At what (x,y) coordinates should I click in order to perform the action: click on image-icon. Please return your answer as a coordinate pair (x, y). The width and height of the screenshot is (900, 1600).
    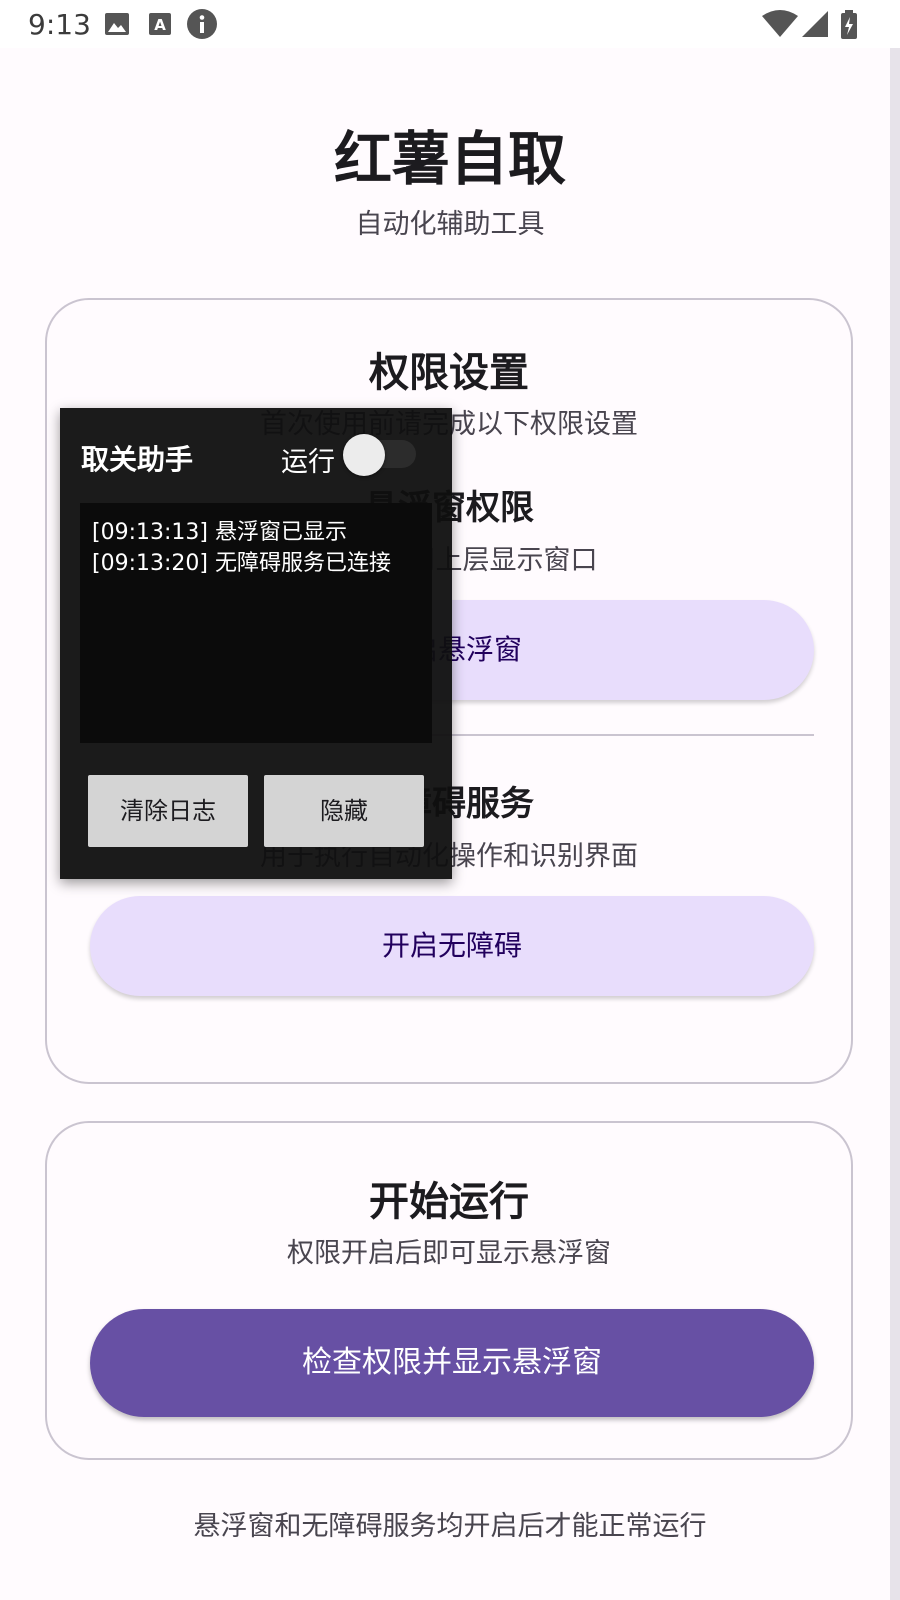
    Looking at the image, I should click on (117, 24).